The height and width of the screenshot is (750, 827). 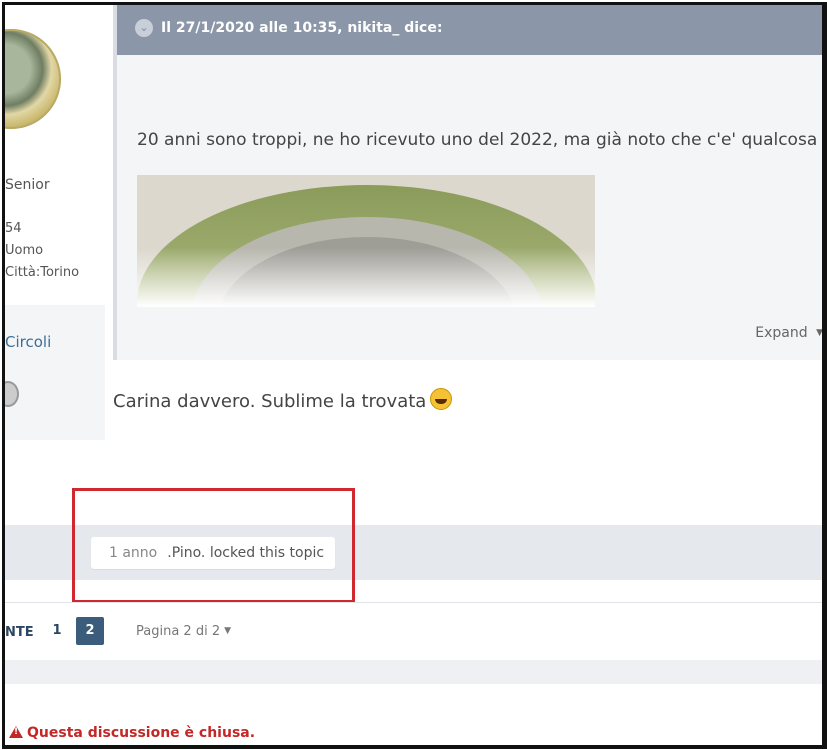 I want to click on warning-icon, so click(x=16, y=732).